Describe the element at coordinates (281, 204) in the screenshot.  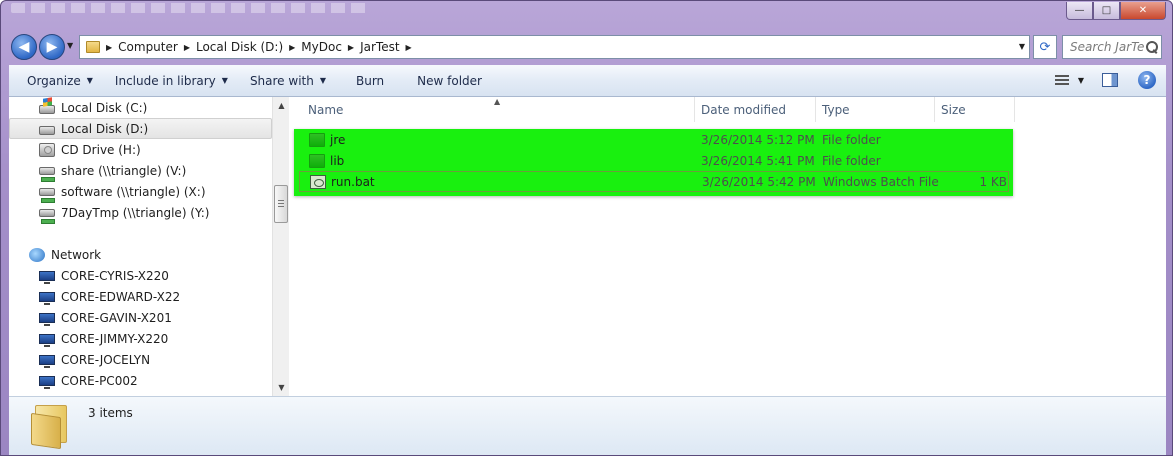
I see `scrollbar-thumb` at that location.